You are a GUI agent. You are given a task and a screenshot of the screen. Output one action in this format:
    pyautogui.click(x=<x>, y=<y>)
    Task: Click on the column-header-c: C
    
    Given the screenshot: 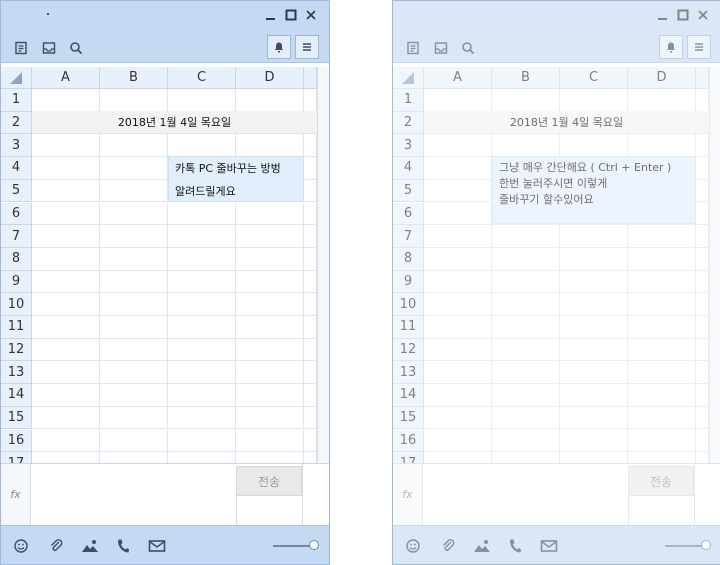 What is the action you would take?
    pyautogui.click(x=202, y=78)
    